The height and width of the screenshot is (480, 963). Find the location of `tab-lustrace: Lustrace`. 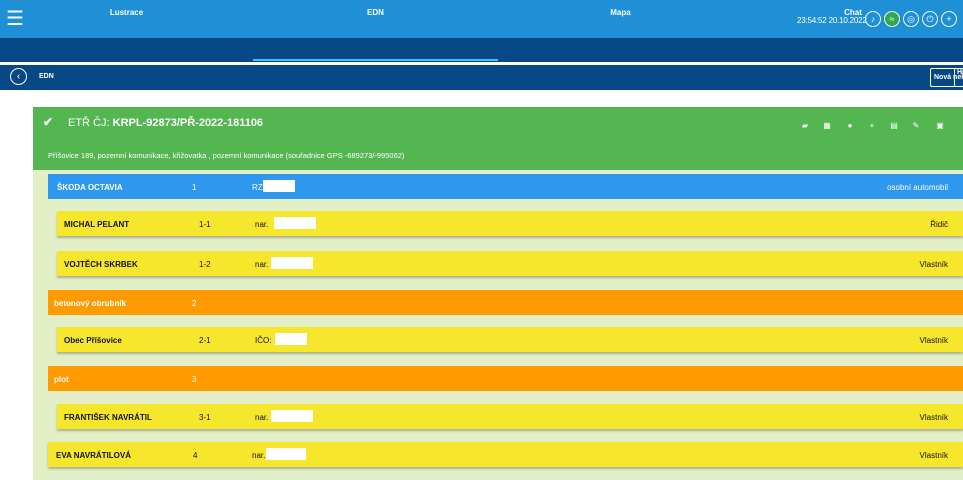

tab-lustrace: Lustrace is located at coordinates (126, 12).